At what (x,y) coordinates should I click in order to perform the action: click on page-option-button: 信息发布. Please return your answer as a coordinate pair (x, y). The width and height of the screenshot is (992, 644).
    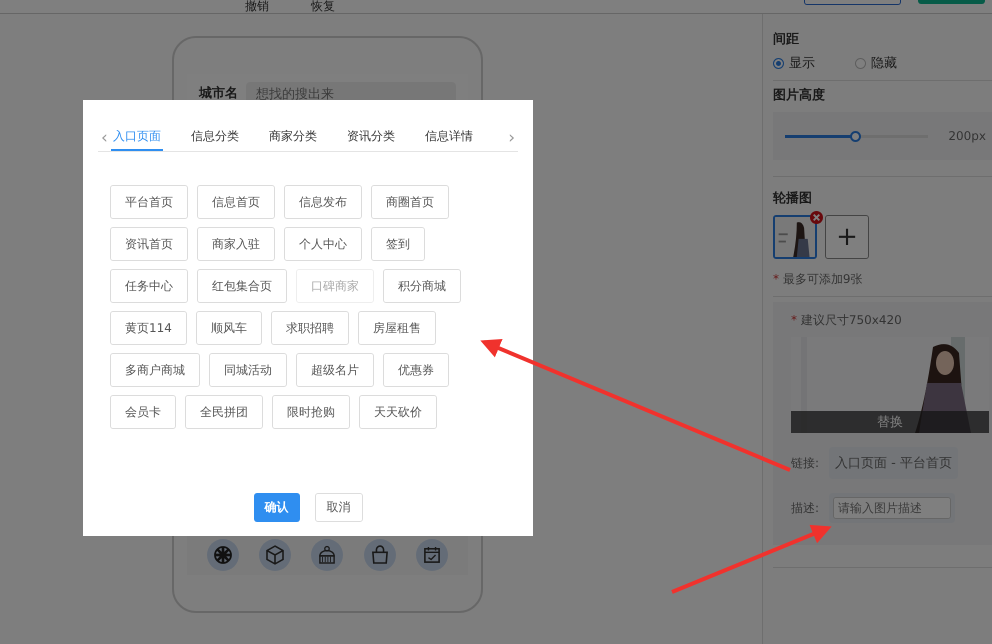
    Looking at the image, I should click on (323, 202).